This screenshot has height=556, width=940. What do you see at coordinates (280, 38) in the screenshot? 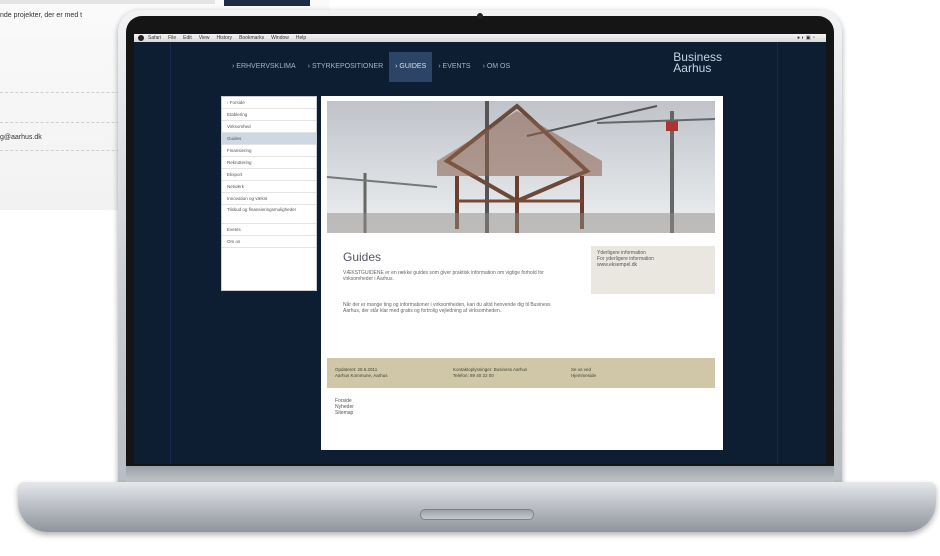
I see `menu-item: Window` at bounding box center [280, 38].